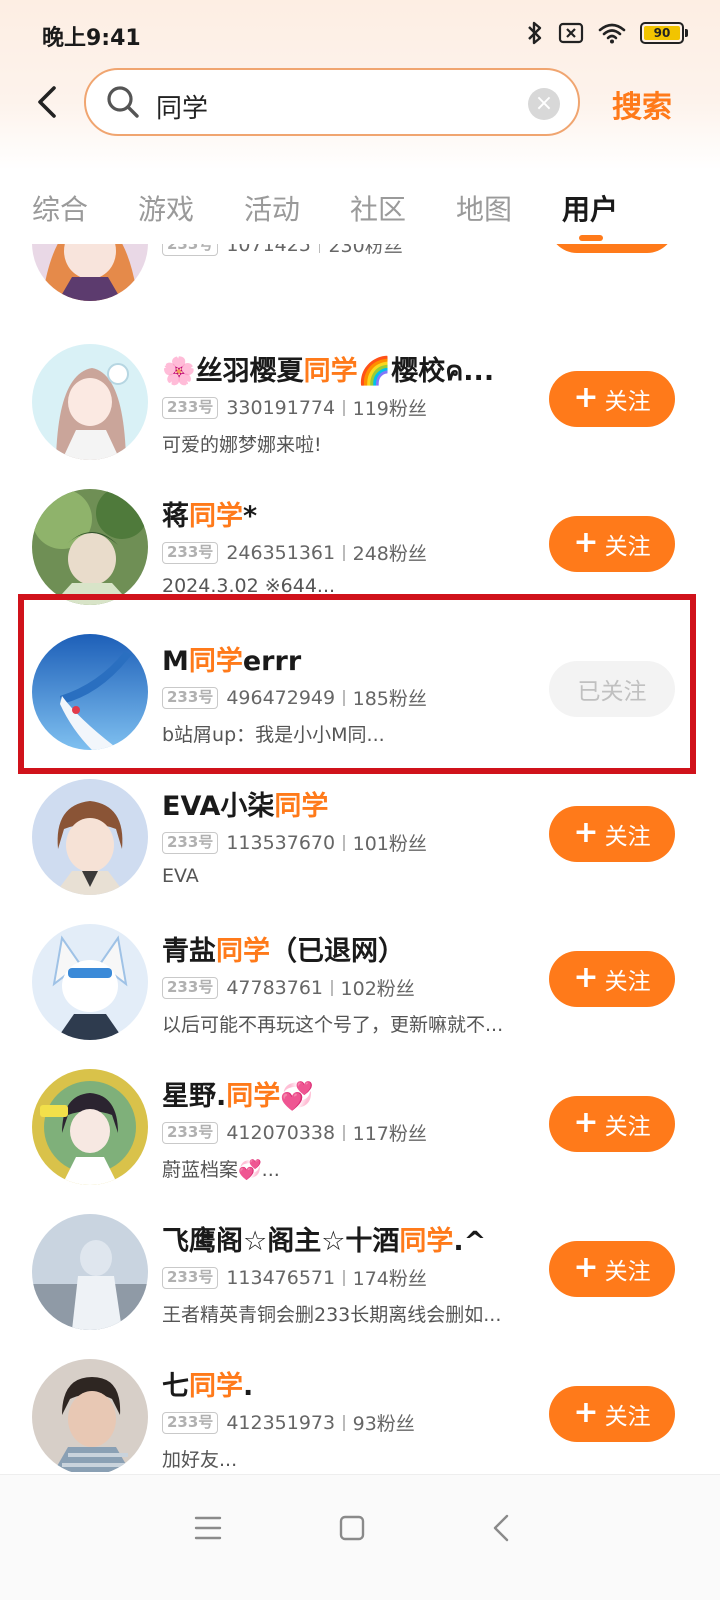 Image resolution: width=720 pixels, height=1600 pixels. What do you see at coordinates (352, 1528) in the screenshot?
I see `home-icon` at bounding box center [352, 1528].